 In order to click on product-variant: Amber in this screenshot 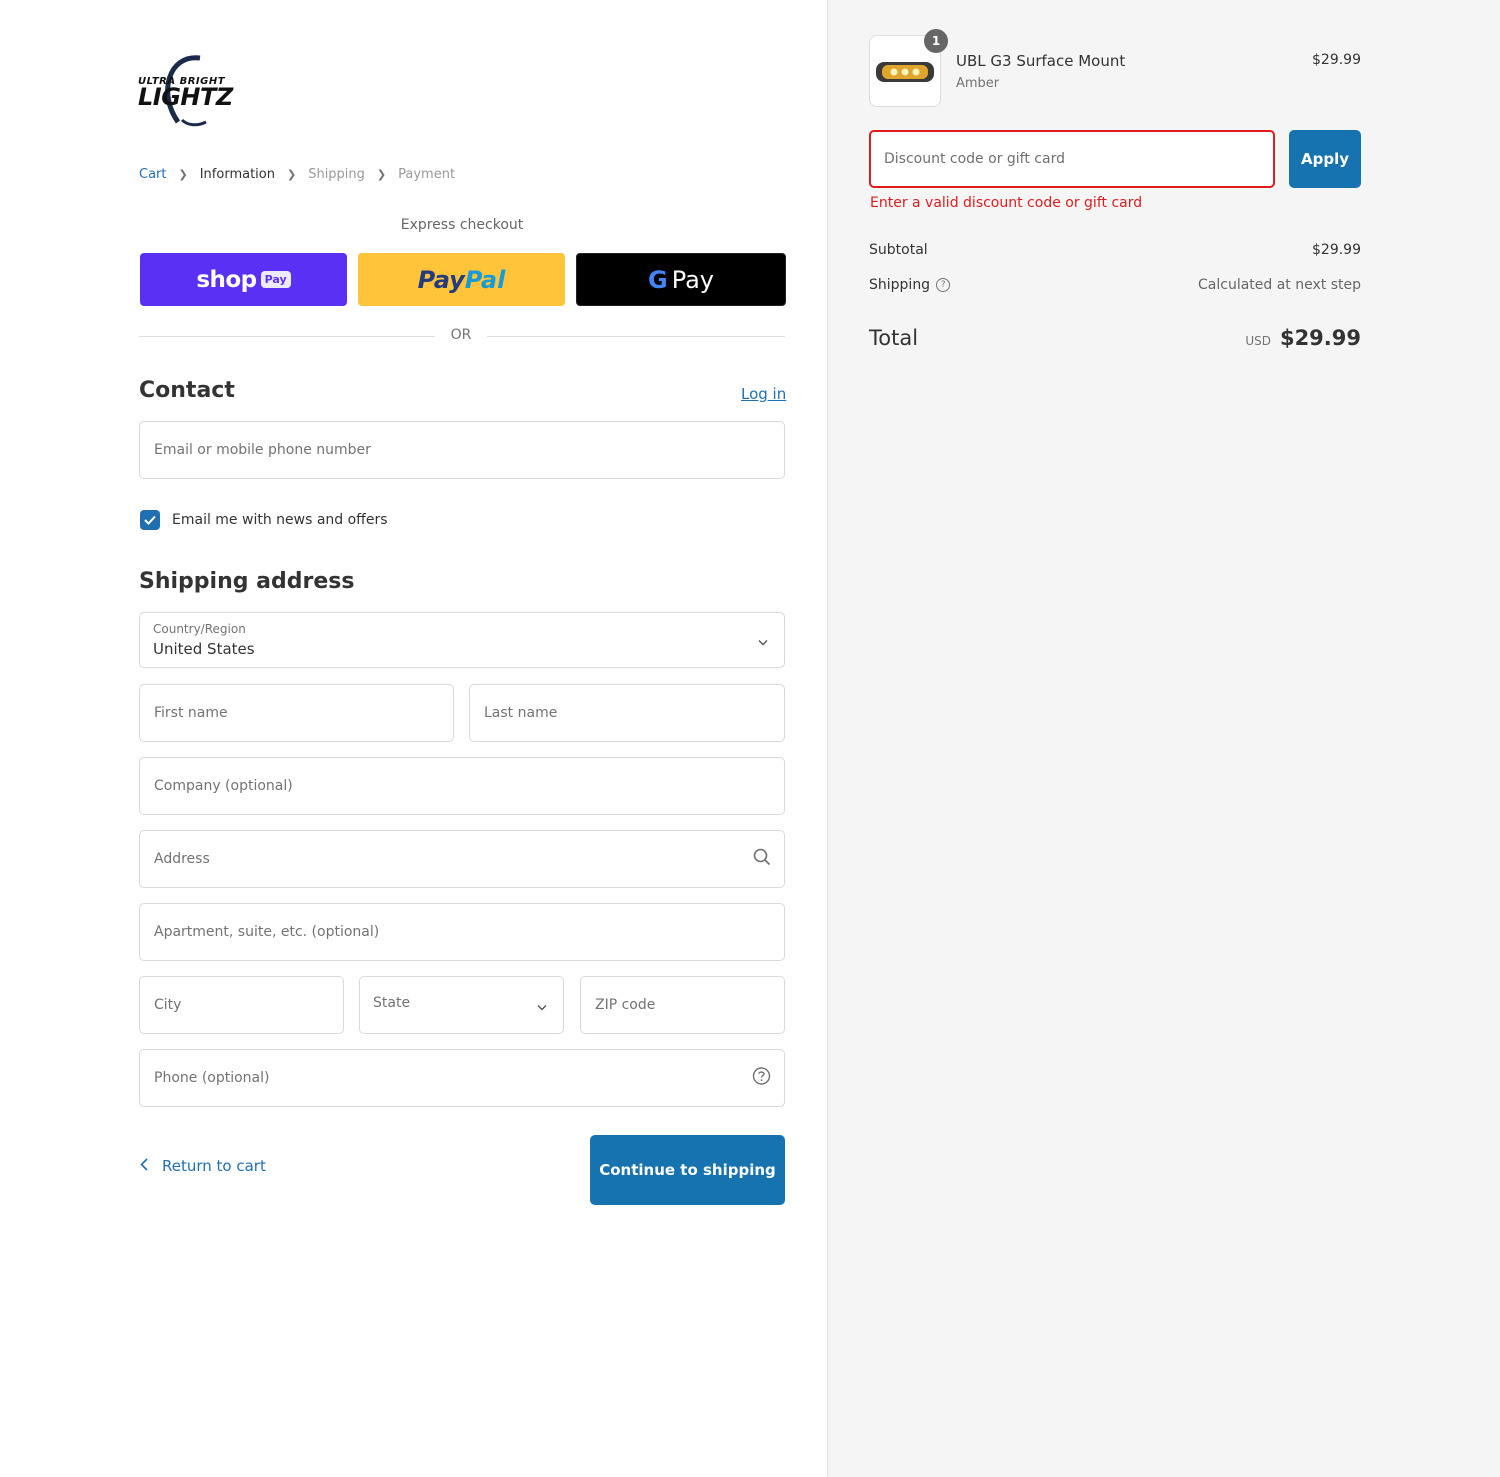, I will do `click(978, 83)`.